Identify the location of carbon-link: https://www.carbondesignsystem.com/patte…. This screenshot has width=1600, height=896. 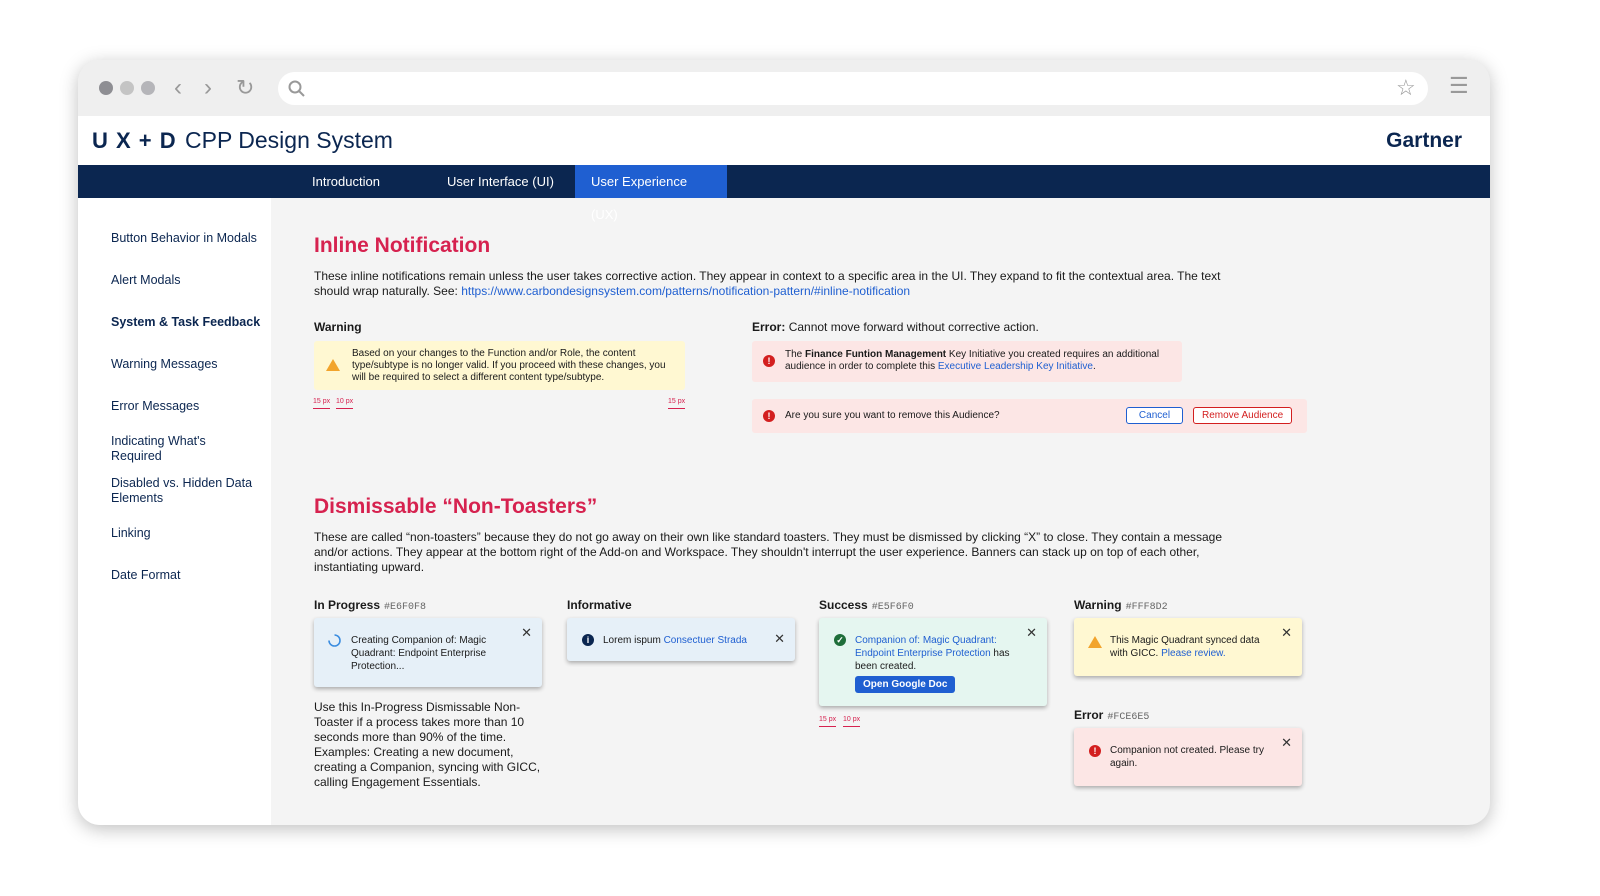
(685, 291).